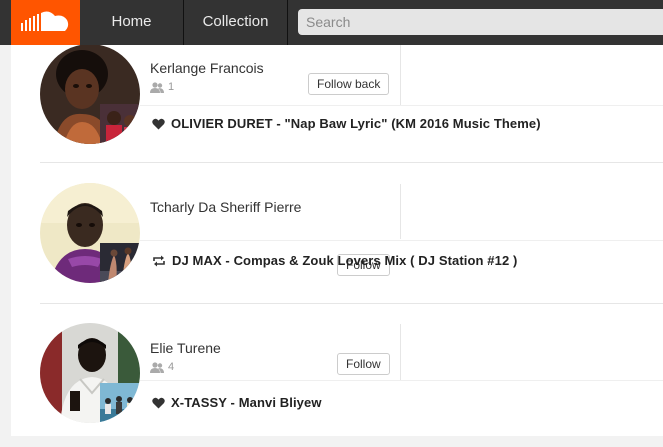  I want to click on nav-home: Home, so click(132, 22).